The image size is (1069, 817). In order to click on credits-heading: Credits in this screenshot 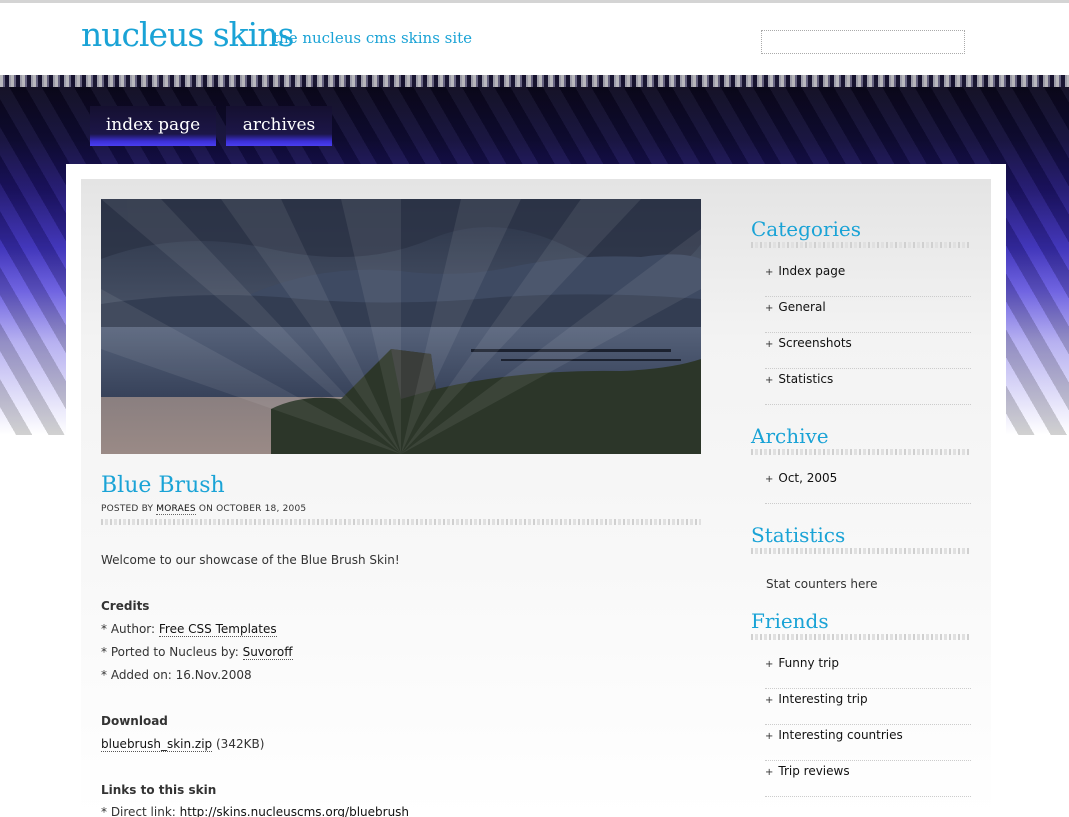, I will do `click(125, 606)`.